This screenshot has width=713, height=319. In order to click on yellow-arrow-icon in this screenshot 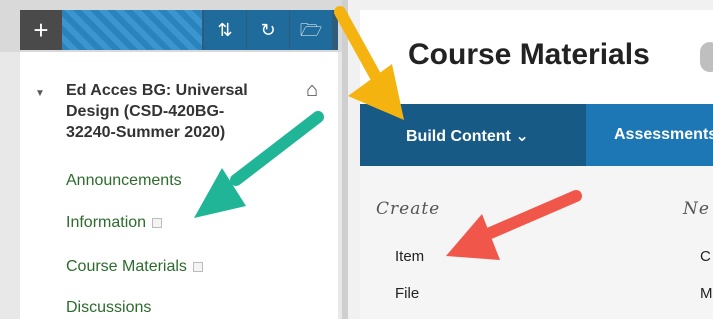, I will do `click(369, 63)`.